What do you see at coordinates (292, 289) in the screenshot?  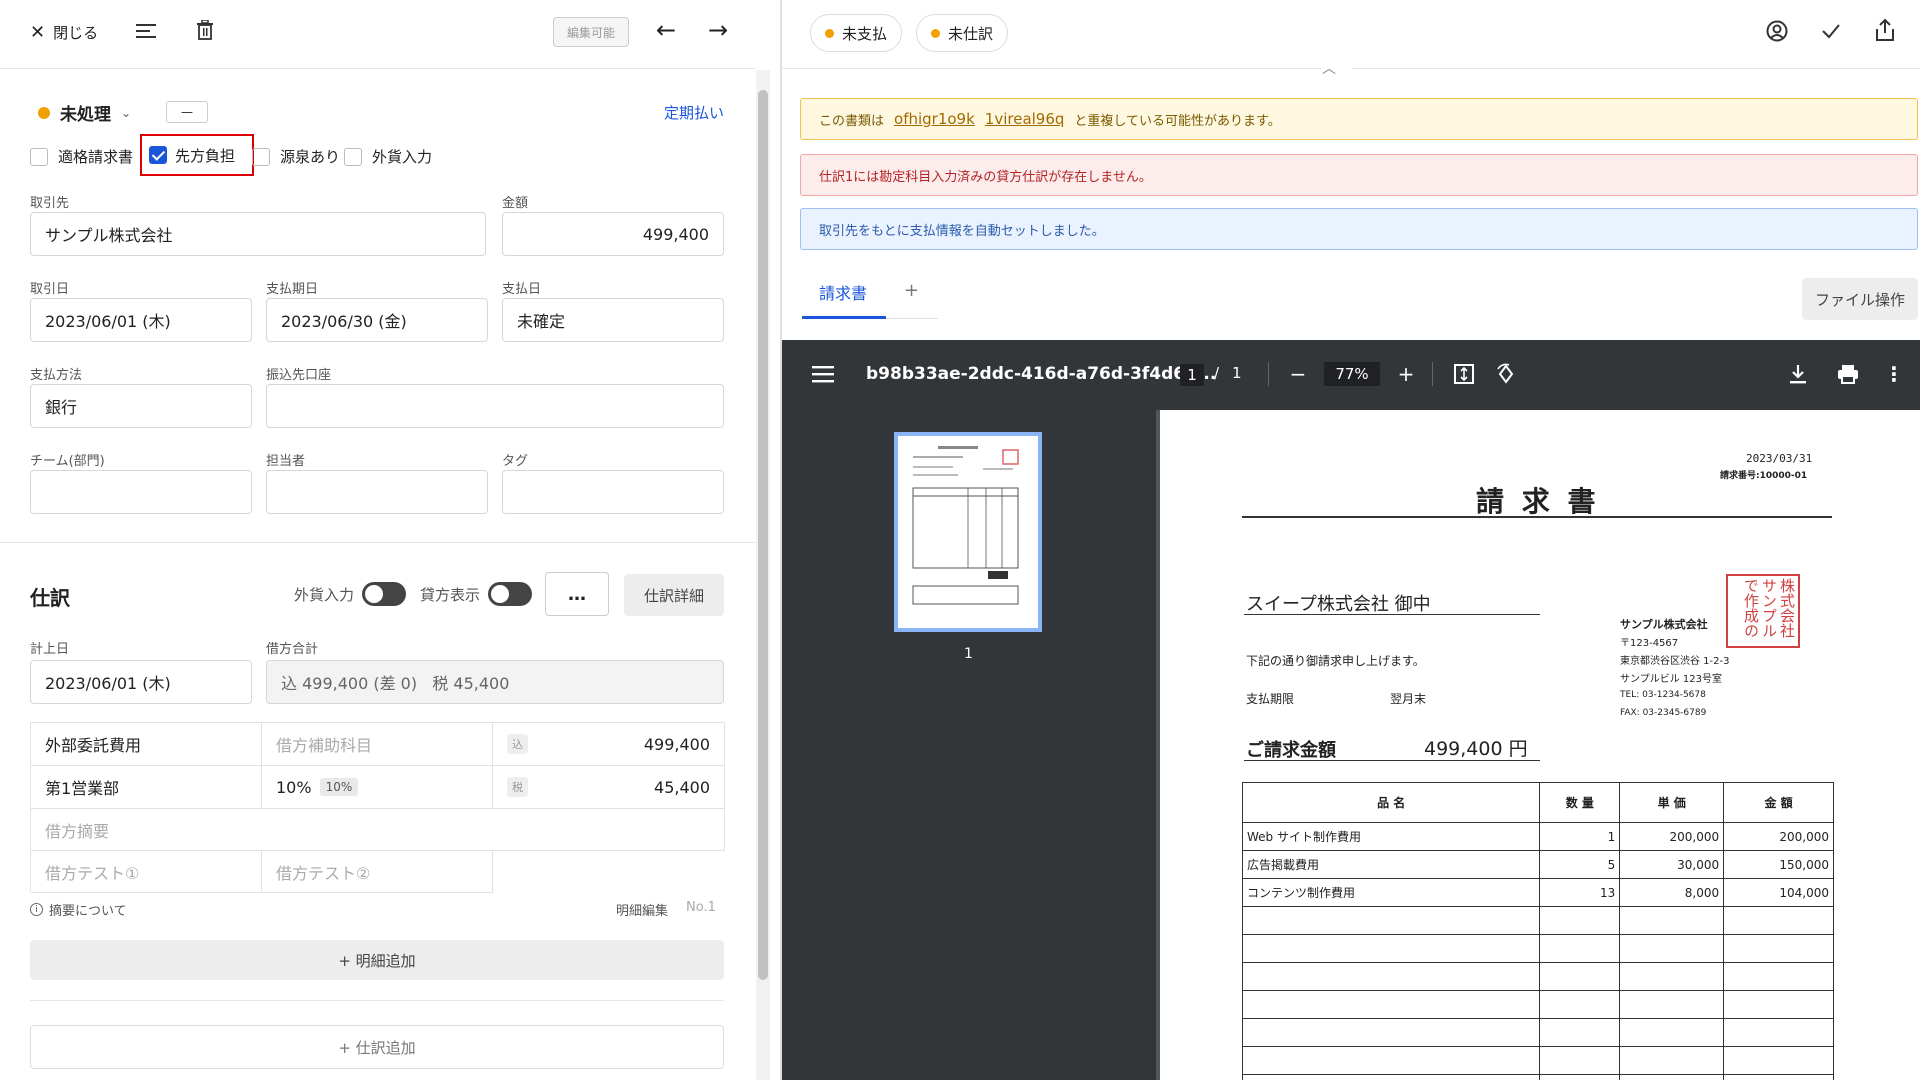 I see `due-date-label: 支払期日` at bounding box center [292, 289].